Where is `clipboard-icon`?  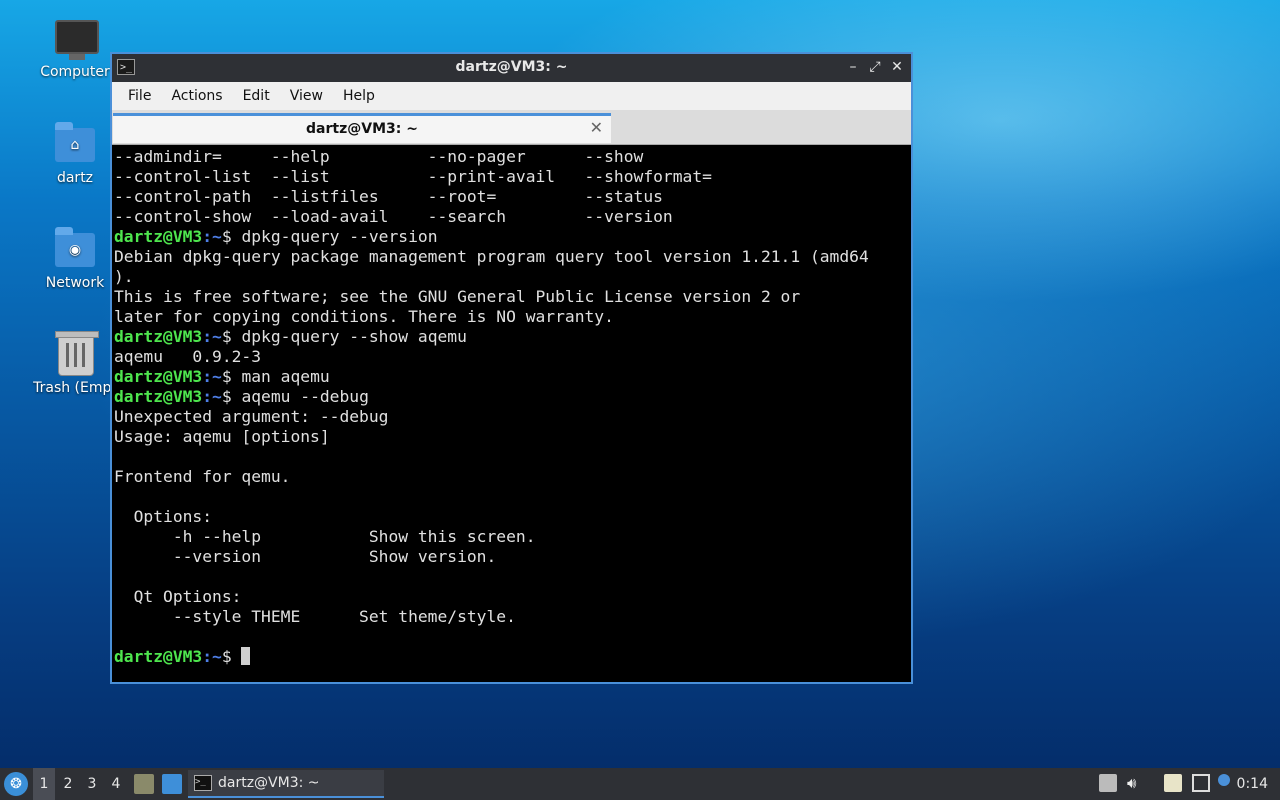
clipboard-icon is located at coordinates (1173, 783).